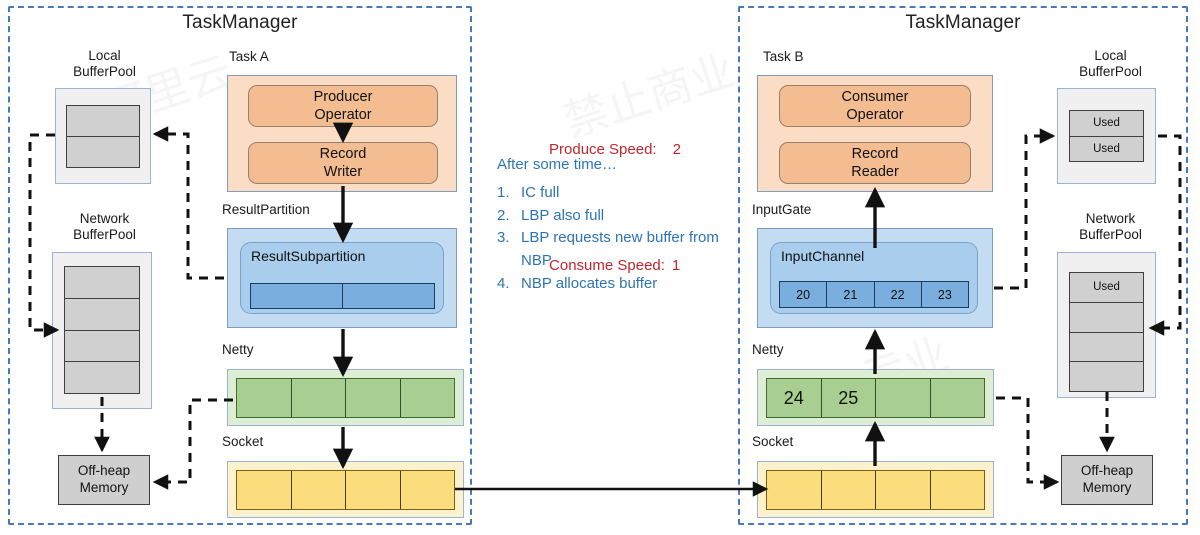 This screenshot has height=535, width=1200. I want to click on right-operator-consumer: Consumer Operator, so click(875, 106).